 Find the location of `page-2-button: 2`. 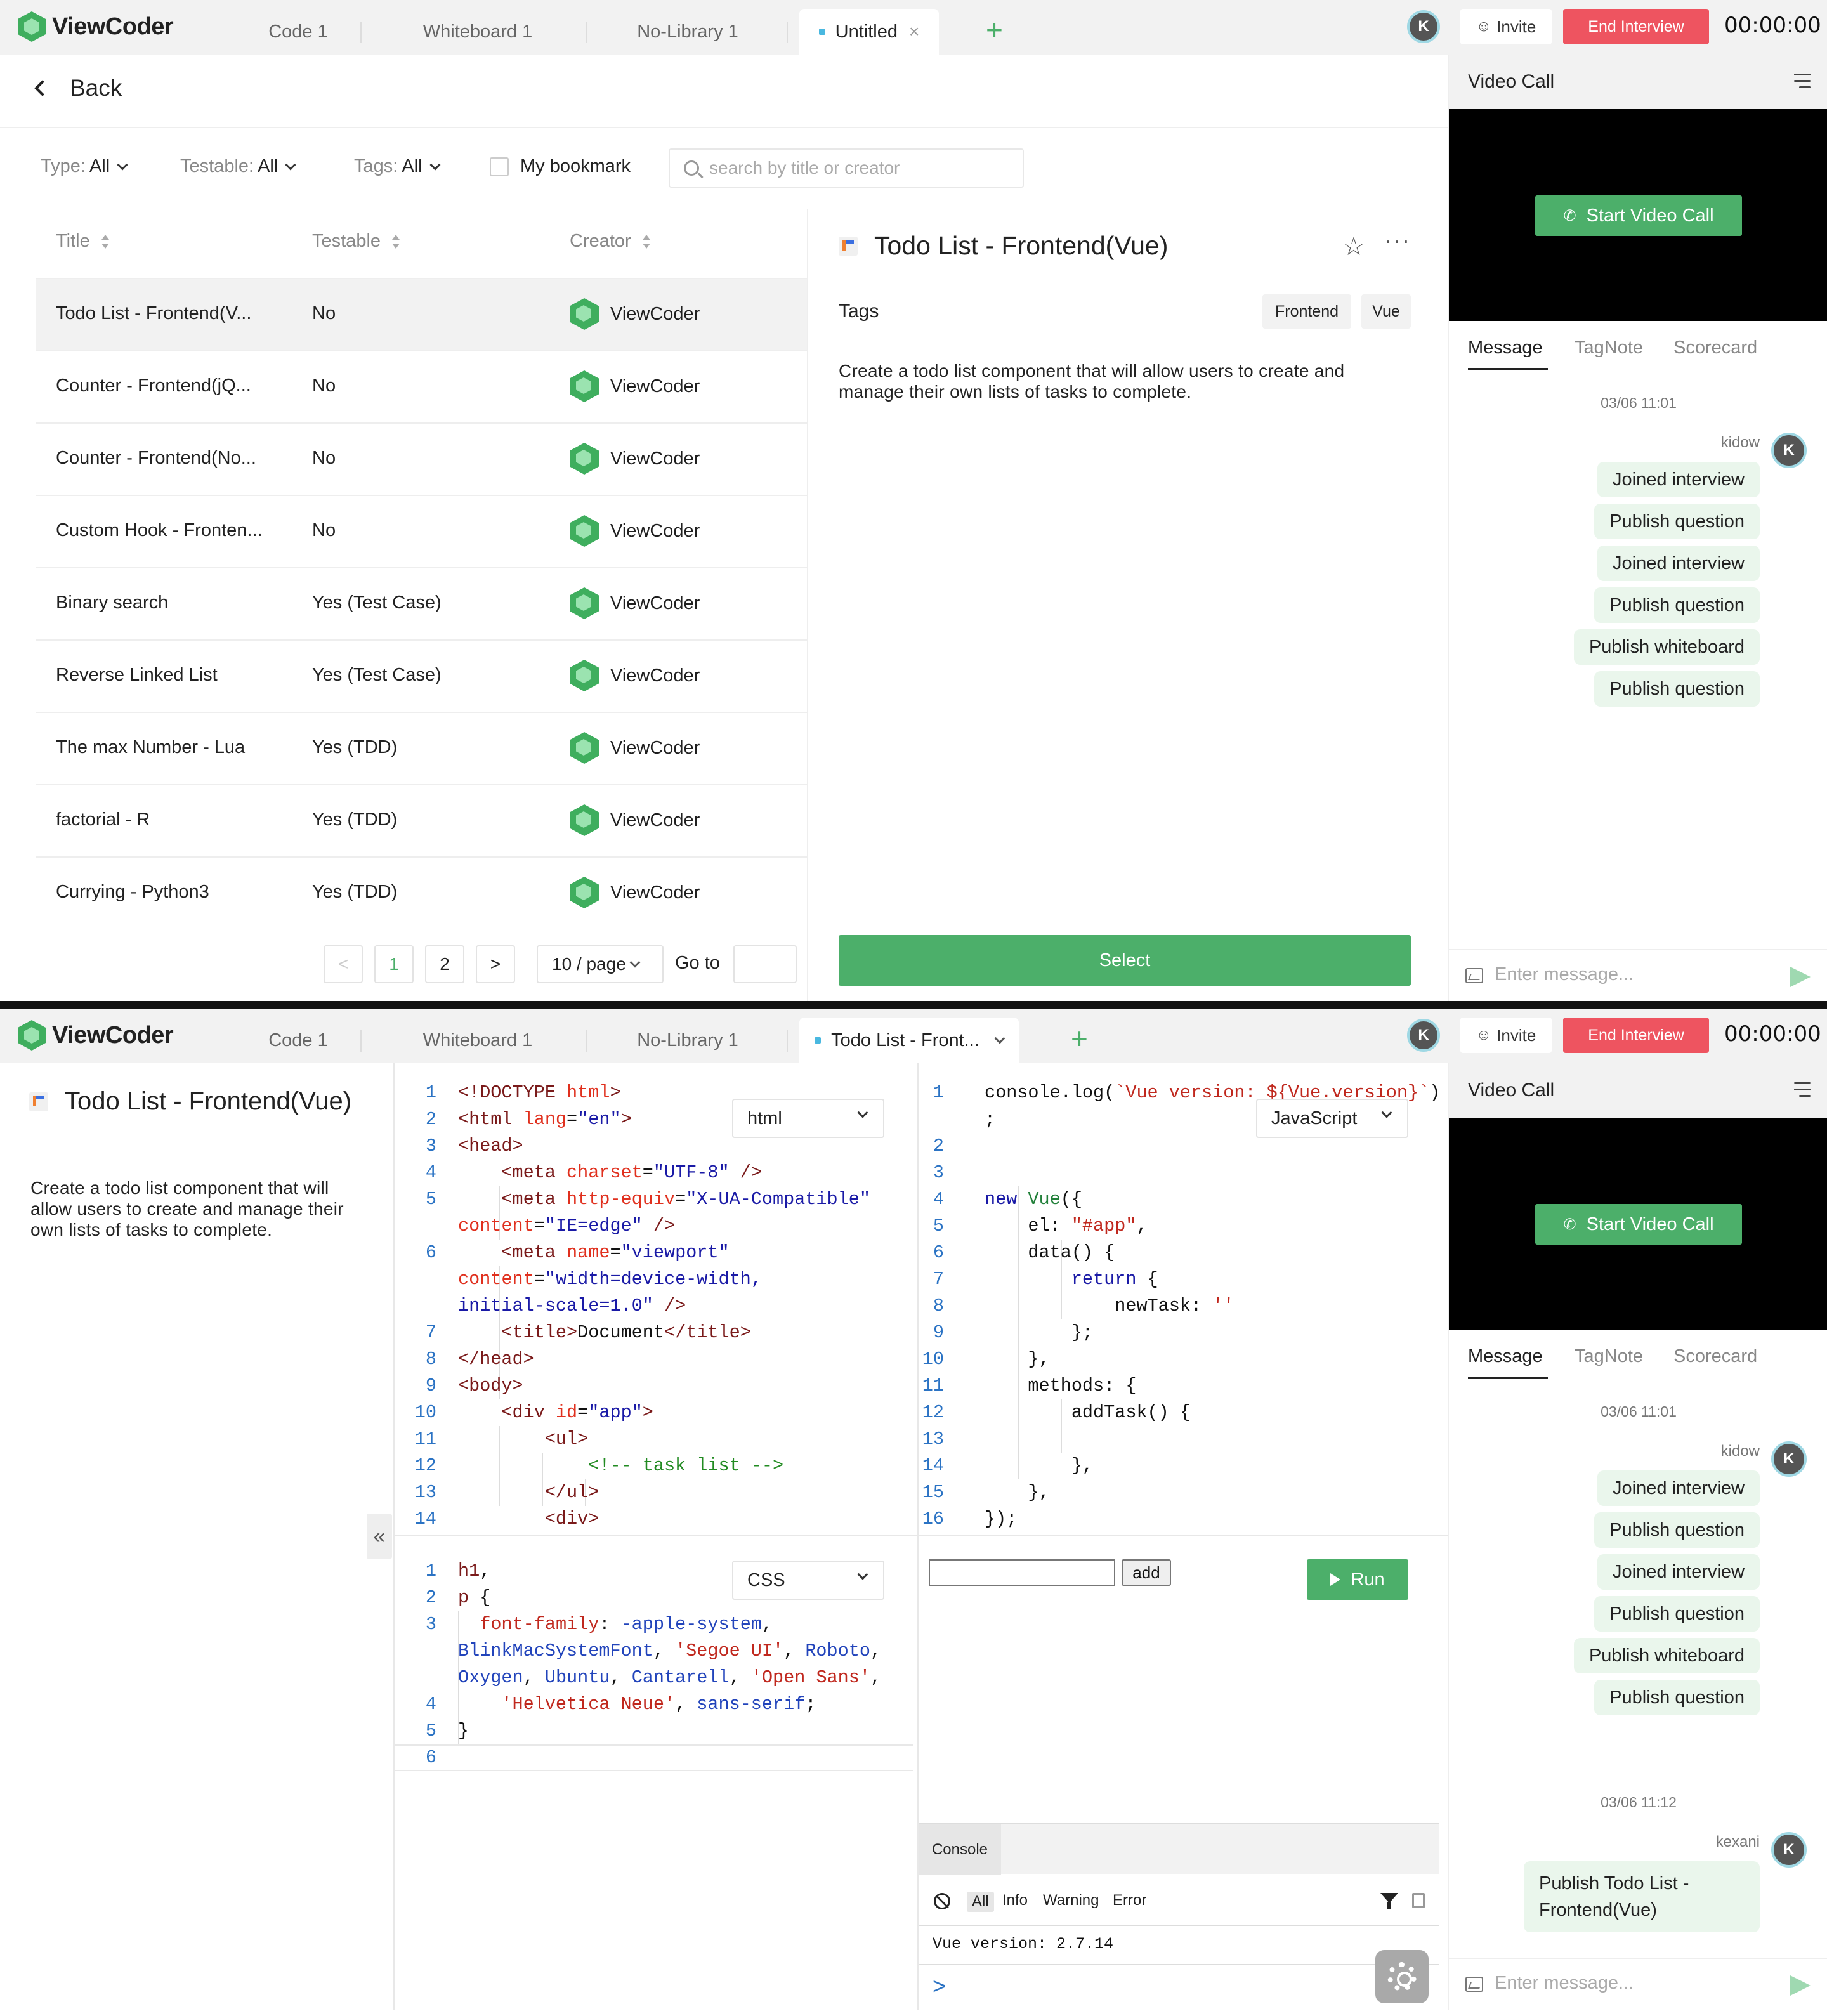

page-2-button: 2 is located at coordinates (445, 964).